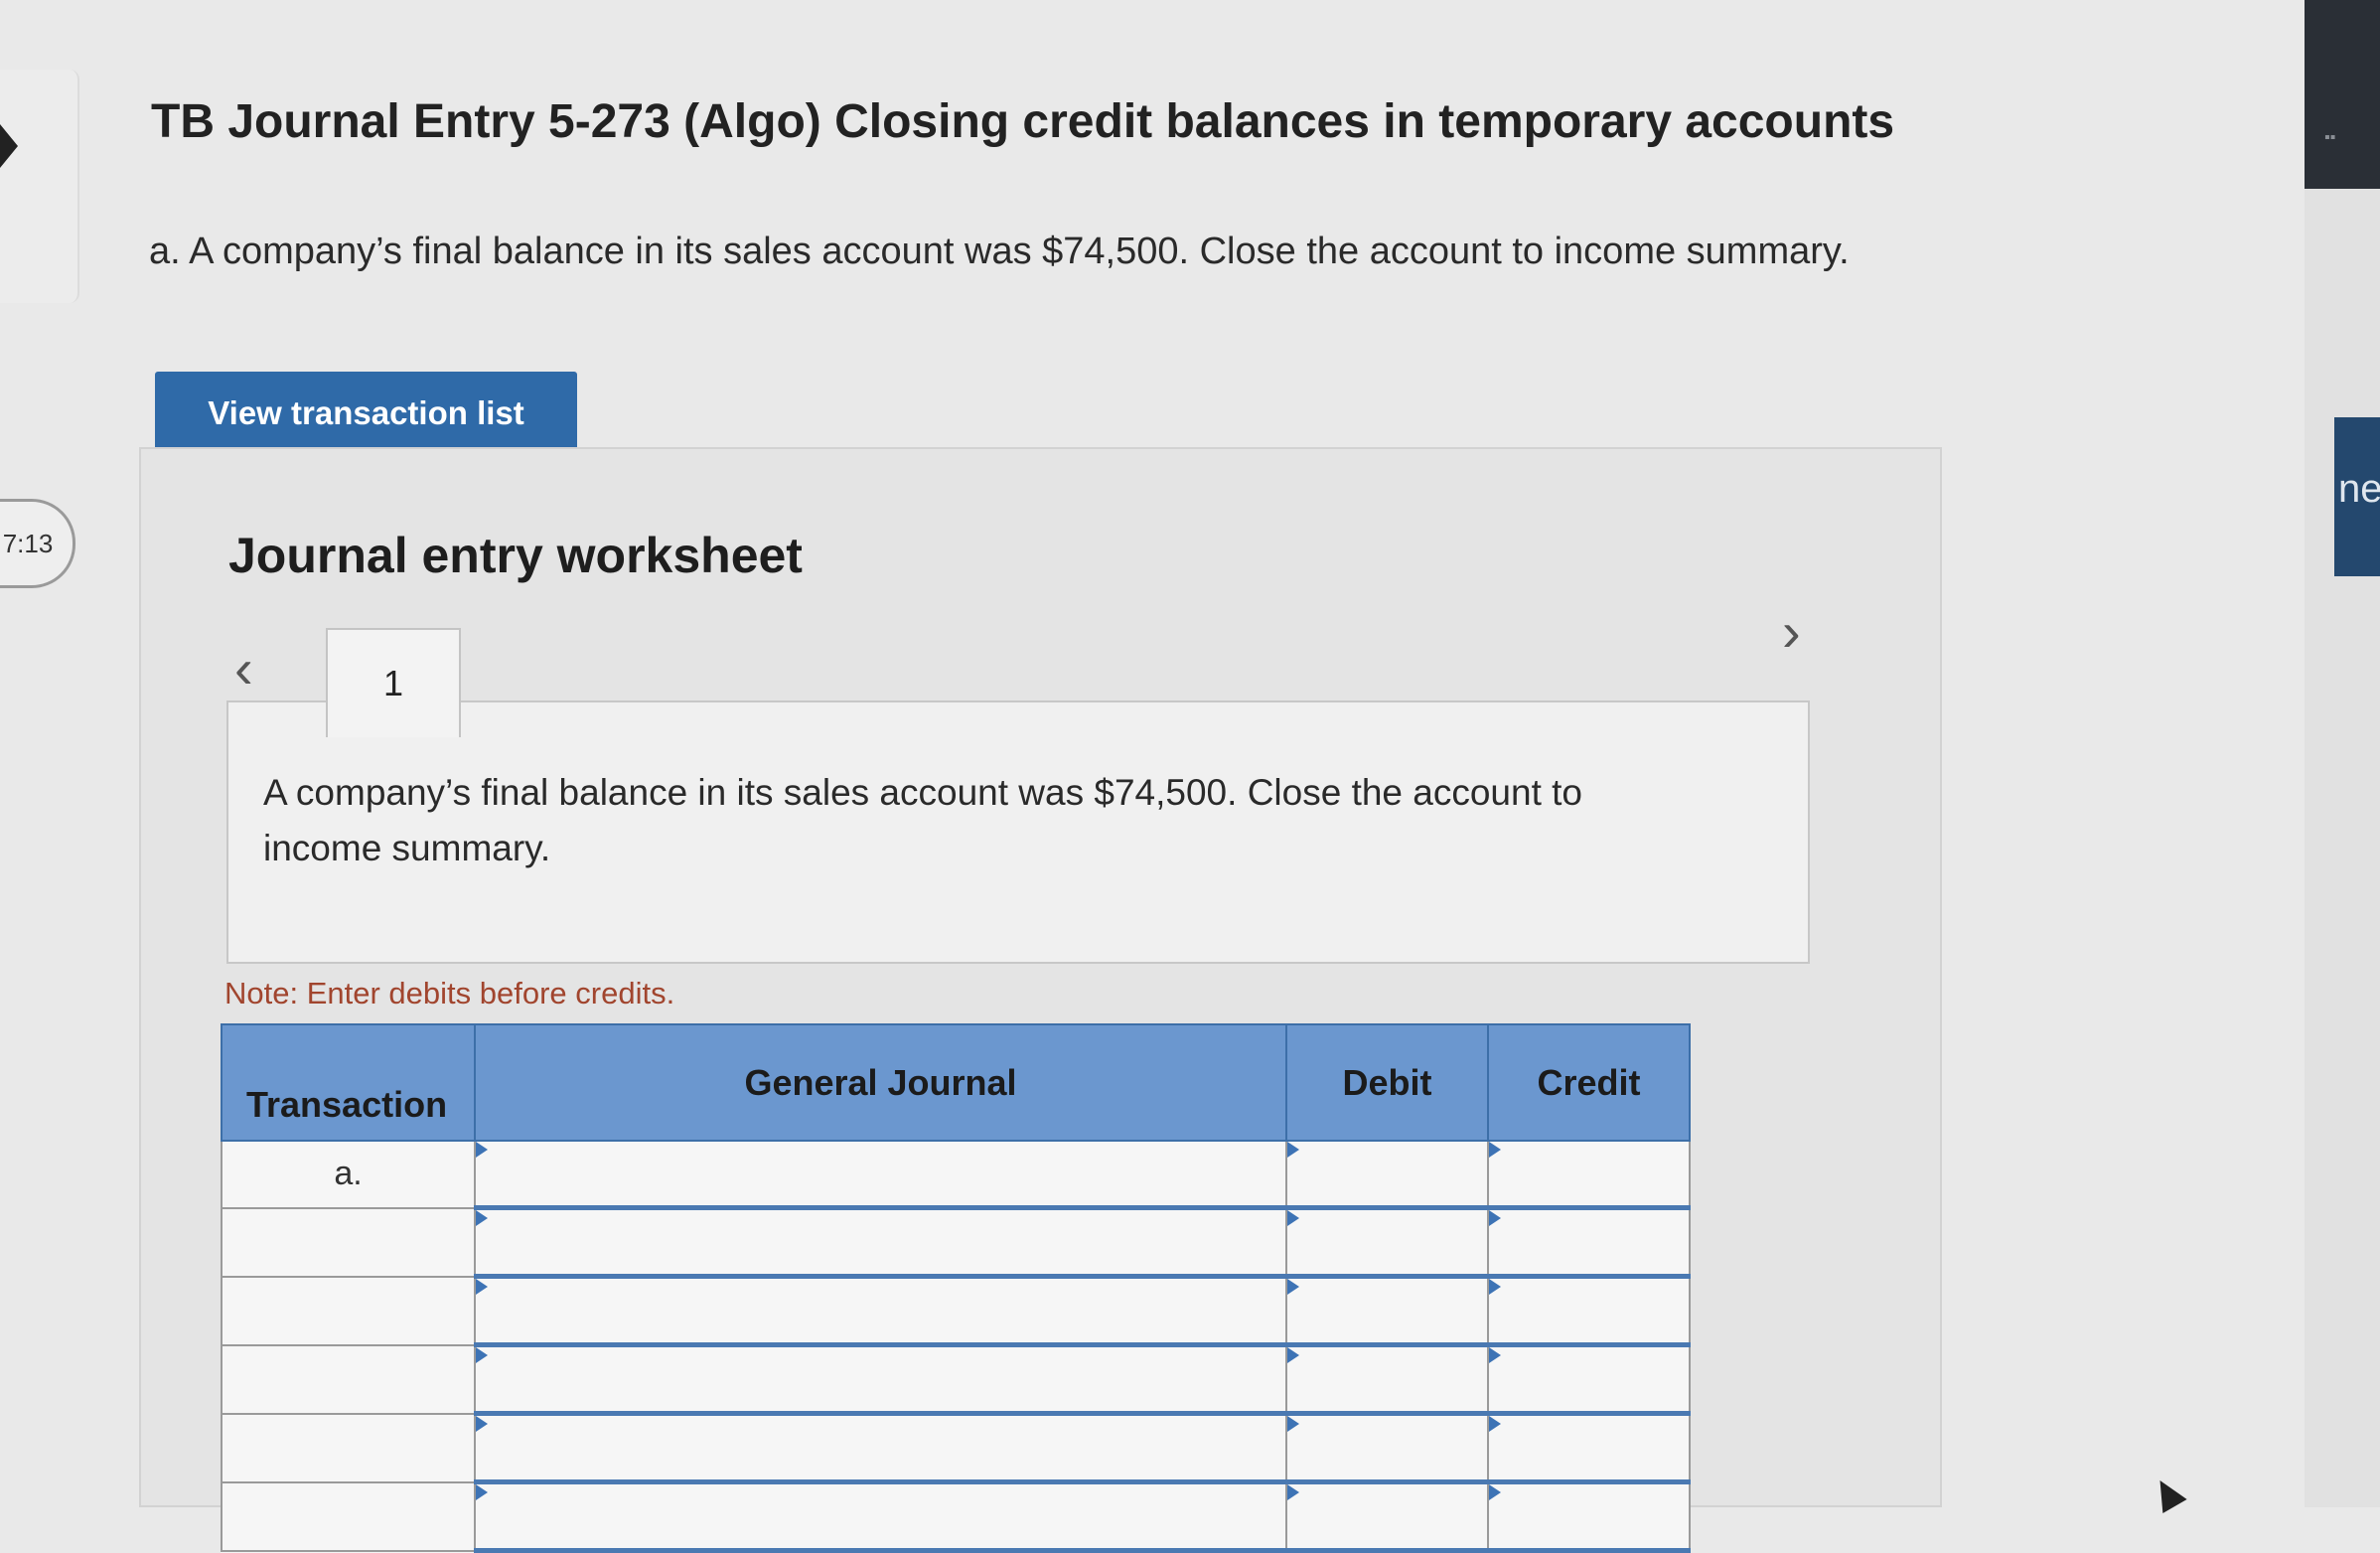 Image resolution: width=2380 pixels, height=1553 pixels. I want to click on table-header-row: Transaction General Journal Debit Credit, so click(956, 1082).